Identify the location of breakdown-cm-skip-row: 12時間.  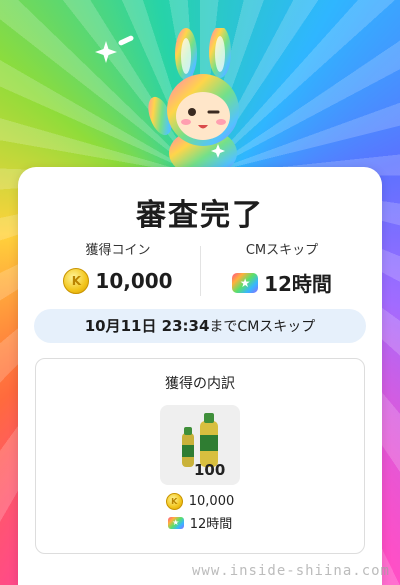
(200, 522).